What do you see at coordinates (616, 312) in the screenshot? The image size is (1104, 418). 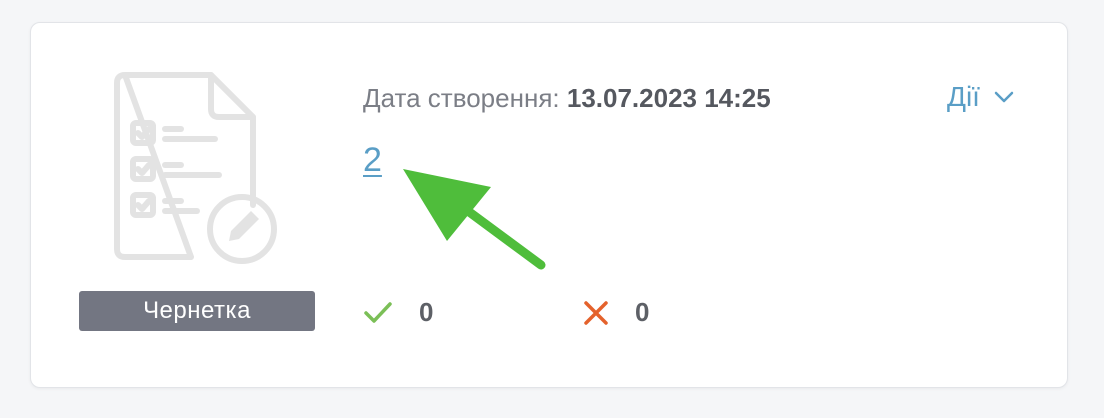 I see `rejected-counter: 0` at bounding box center [616, 312].